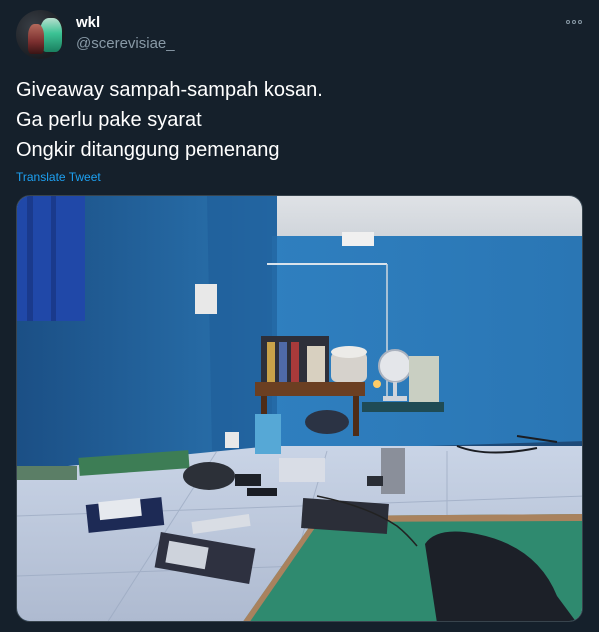  Describe the element at coordinates (169, 90) in the screenshot. I see `tweet-line: Giveaway sampah-sampah kosan.` at that location.